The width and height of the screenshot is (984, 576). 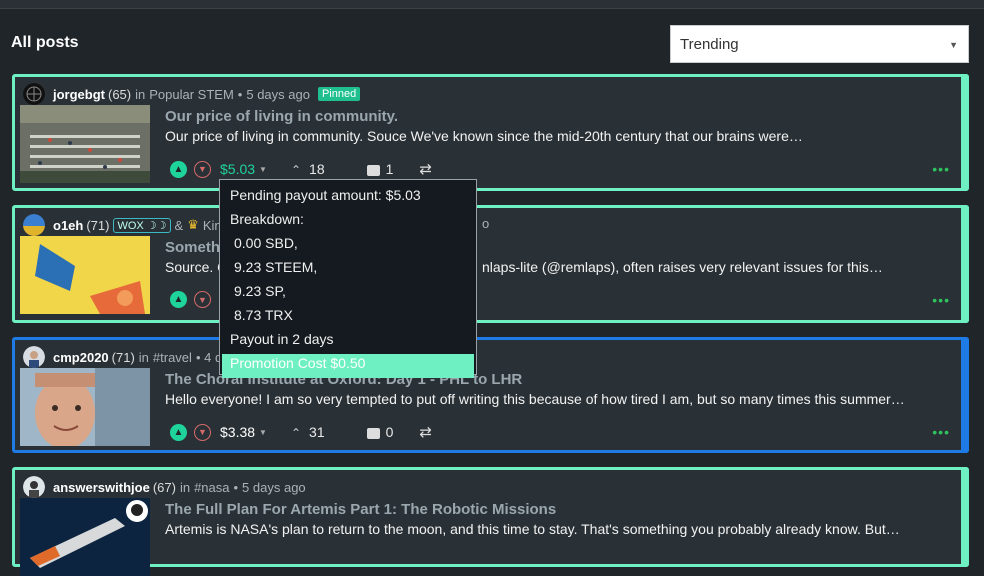 I want to click on community-badge: WOX ☽☽, so click(x=142, y=225).